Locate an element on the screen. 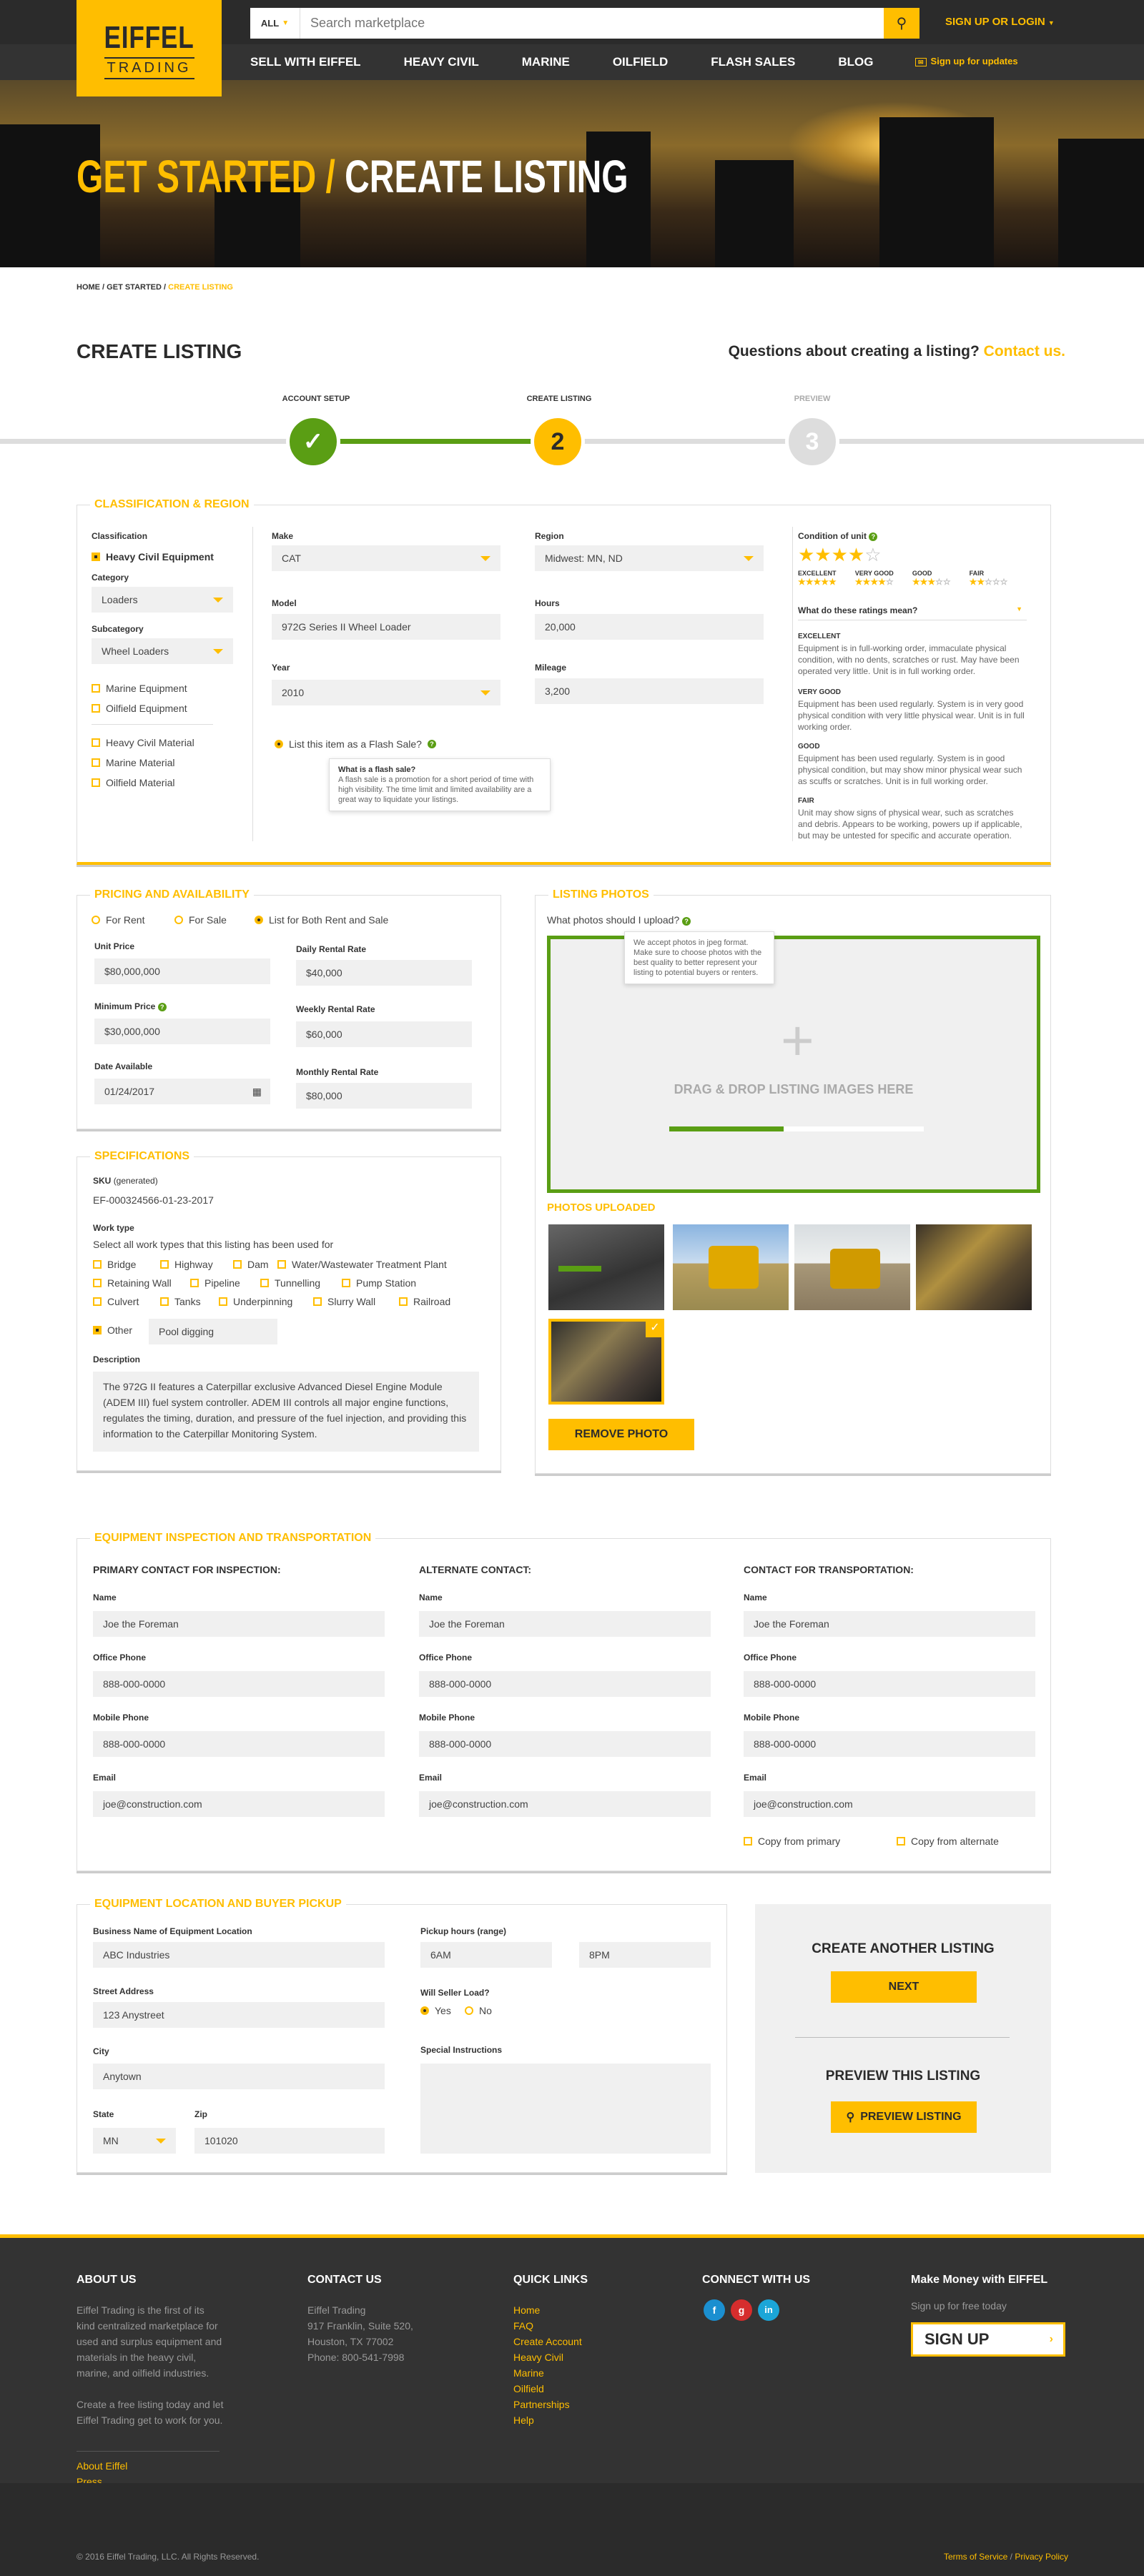  mileage-input: 3,200 is located at coordinates (649, 691).